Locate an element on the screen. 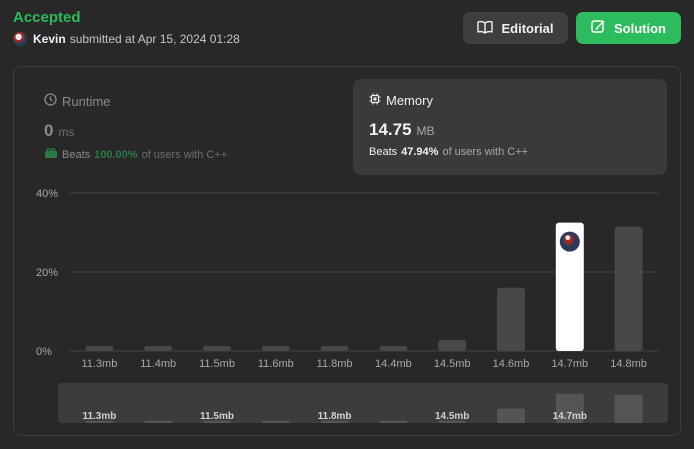 The image size is (694, 449). status-accepted: Accepted is located at coordinates (47, 17).